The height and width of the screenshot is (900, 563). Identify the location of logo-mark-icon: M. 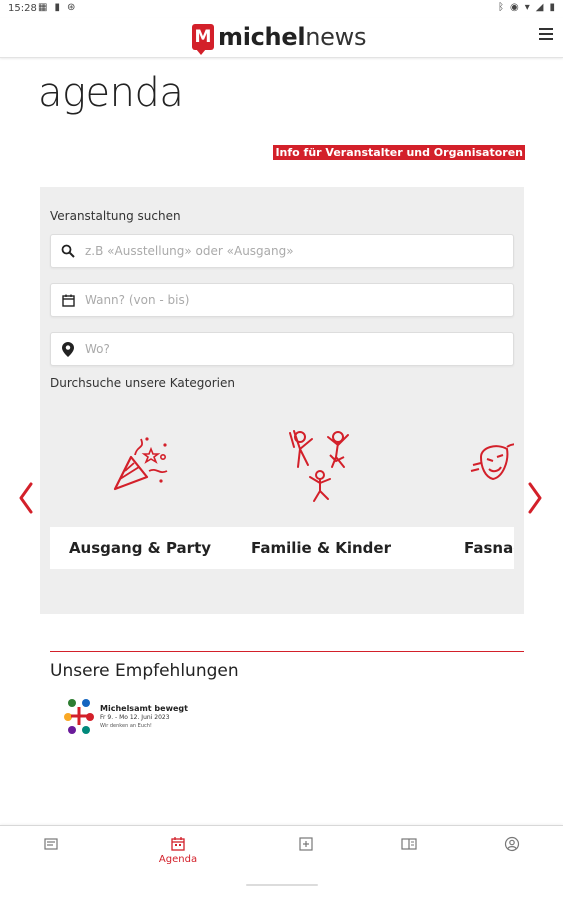
(203, 39).